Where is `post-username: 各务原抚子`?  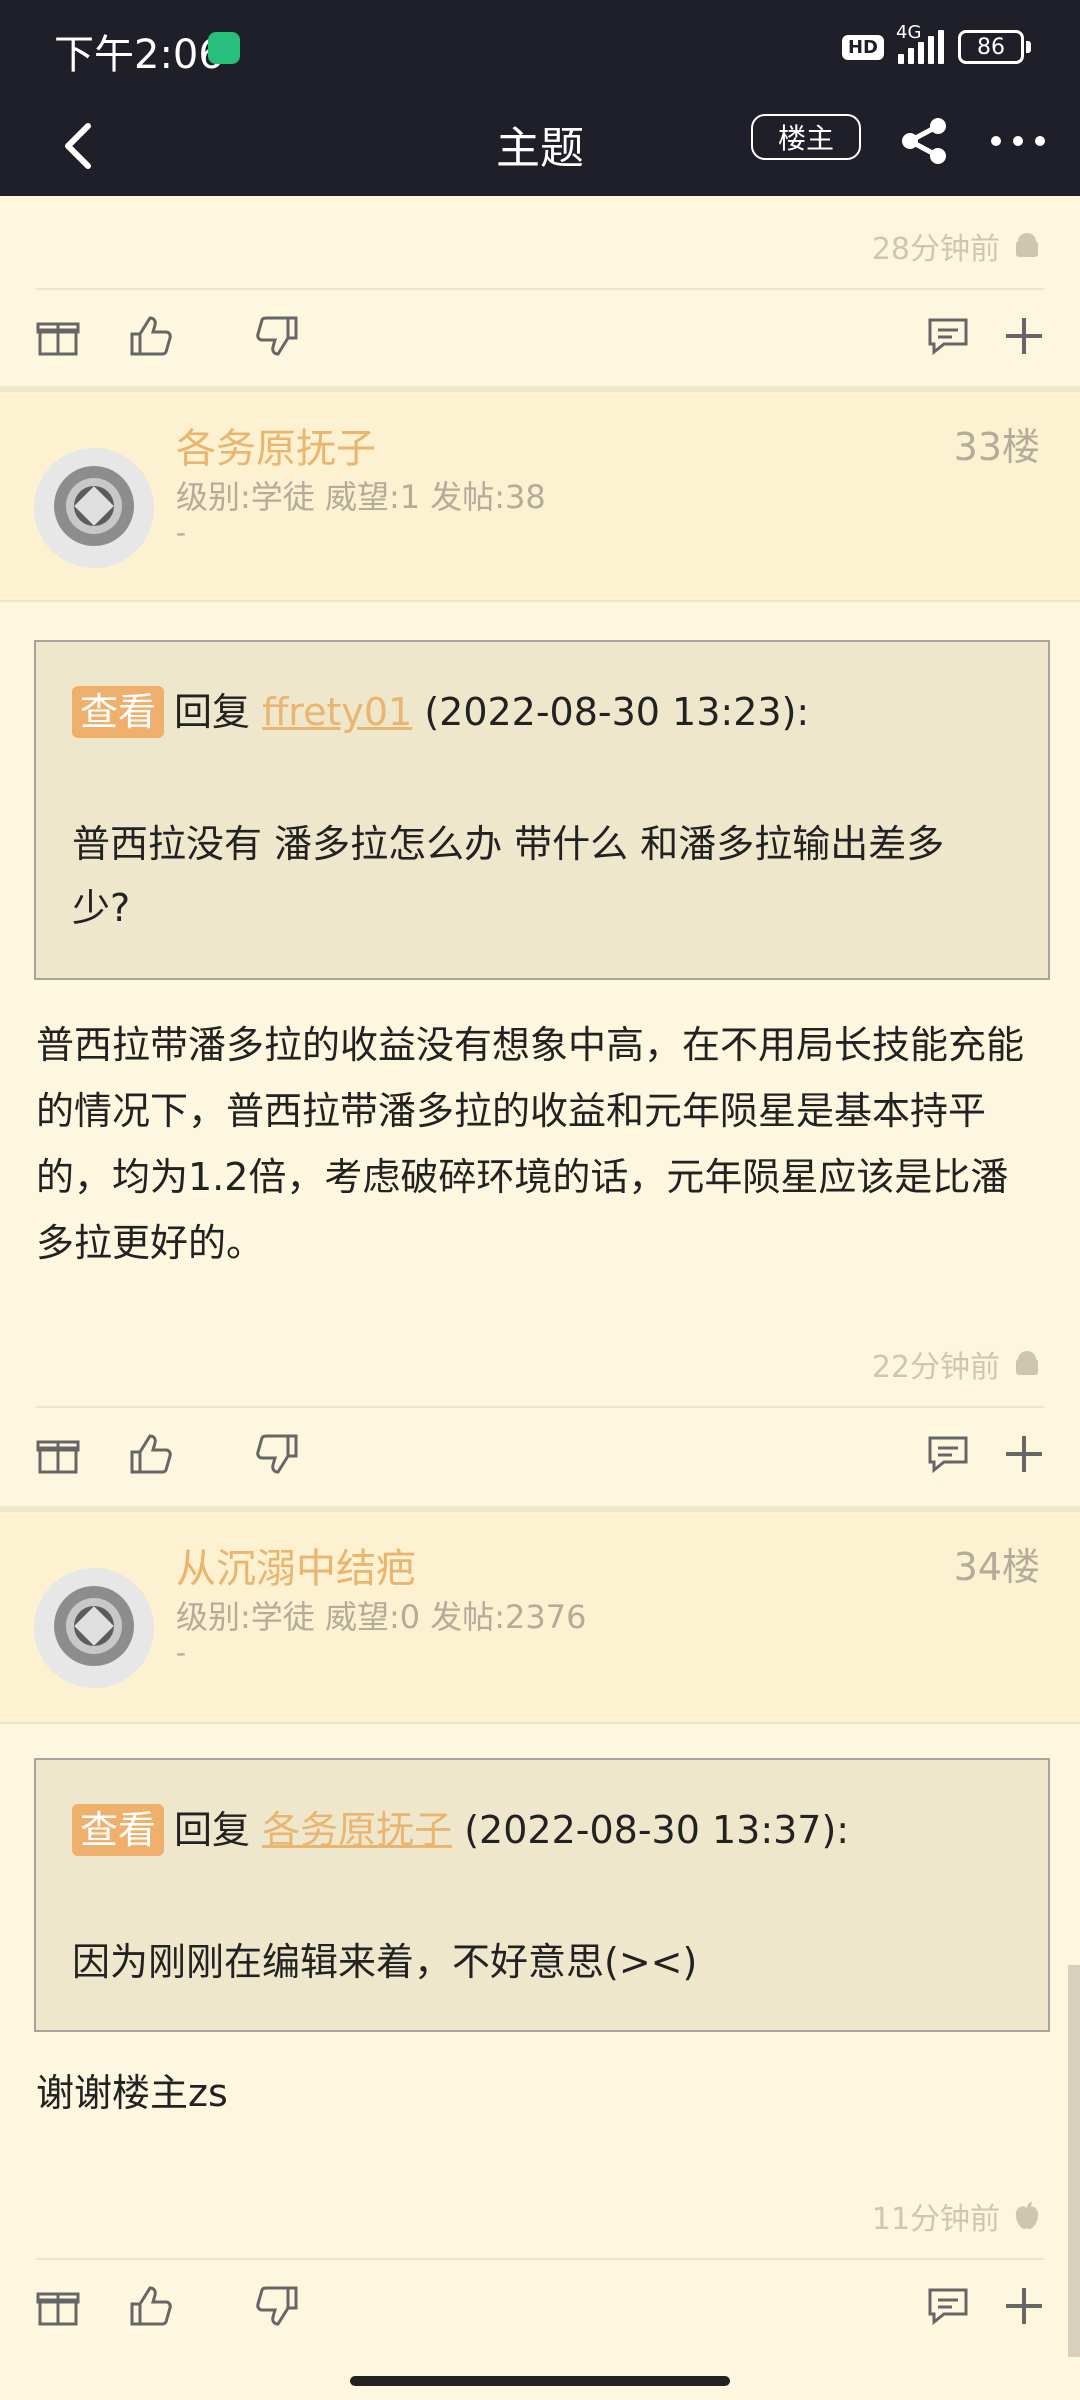 post-username: 各务原抚子 is located at coordinates (276, 445).